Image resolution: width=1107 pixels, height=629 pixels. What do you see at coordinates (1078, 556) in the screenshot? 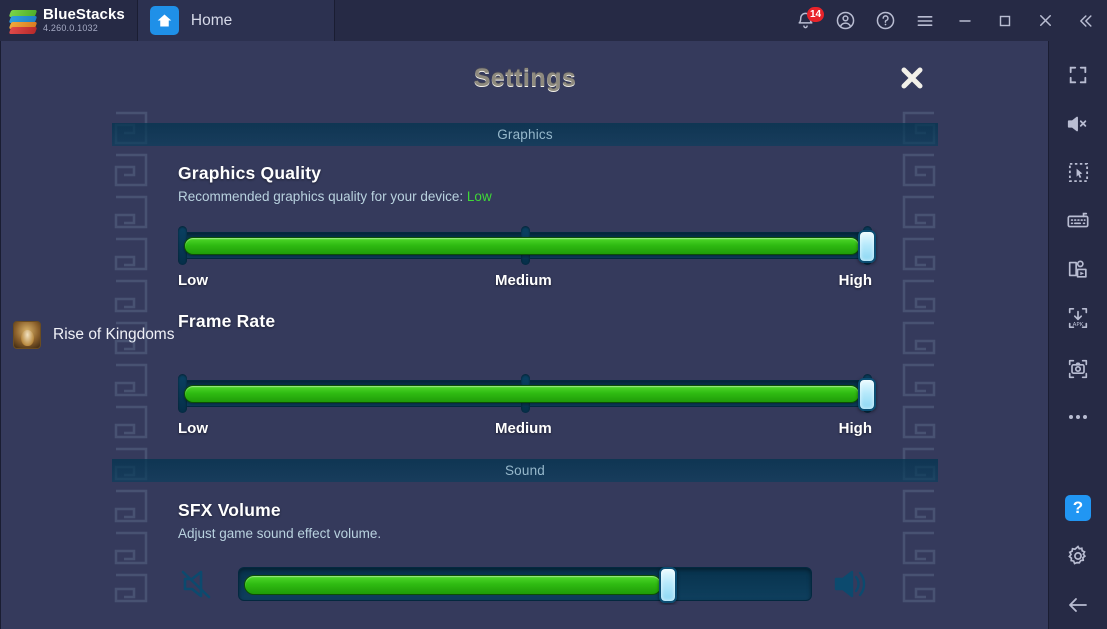
I see `sidebar-item-settings` at bounding box center [1078, 556].